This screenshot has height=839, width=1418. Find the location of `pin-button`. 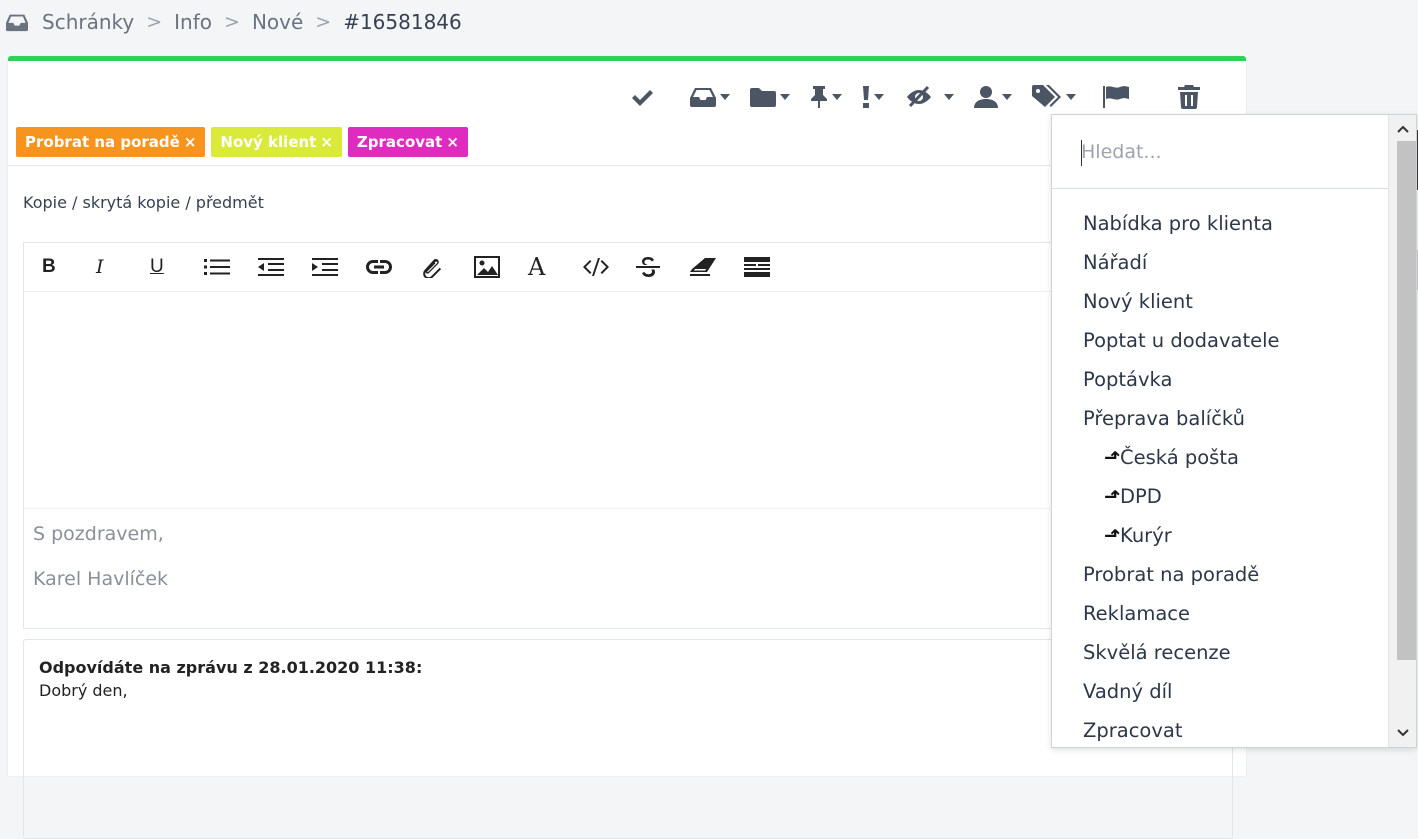

pin-button is located at coordinates (826, 97).